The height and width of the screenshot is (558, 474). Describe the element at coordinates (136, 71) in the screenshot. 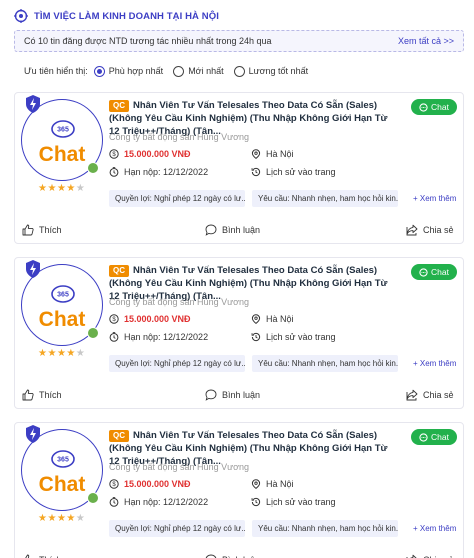

I see `sort-option-label: Phù hợp nhất` at that location.